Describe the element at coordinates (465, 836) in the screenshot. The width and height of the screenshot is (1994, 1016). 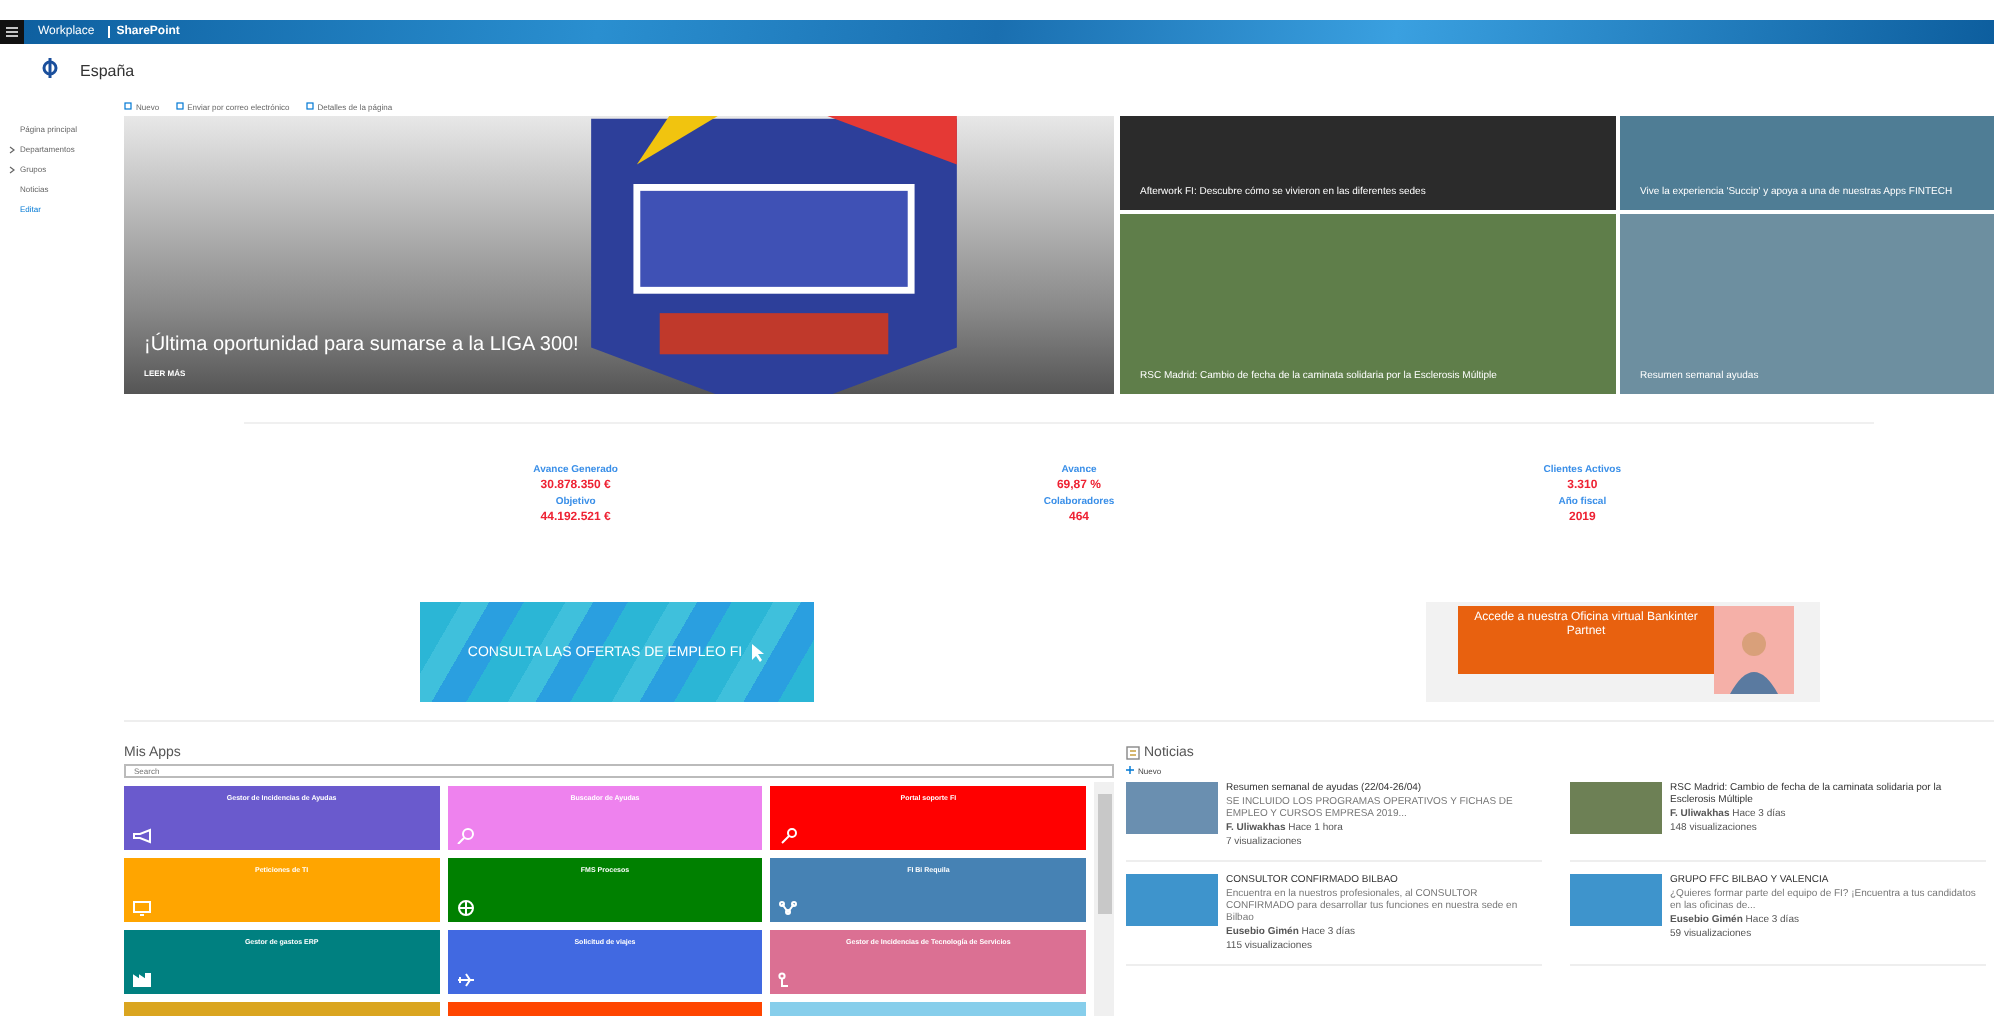
I see `search-icon` at that location.